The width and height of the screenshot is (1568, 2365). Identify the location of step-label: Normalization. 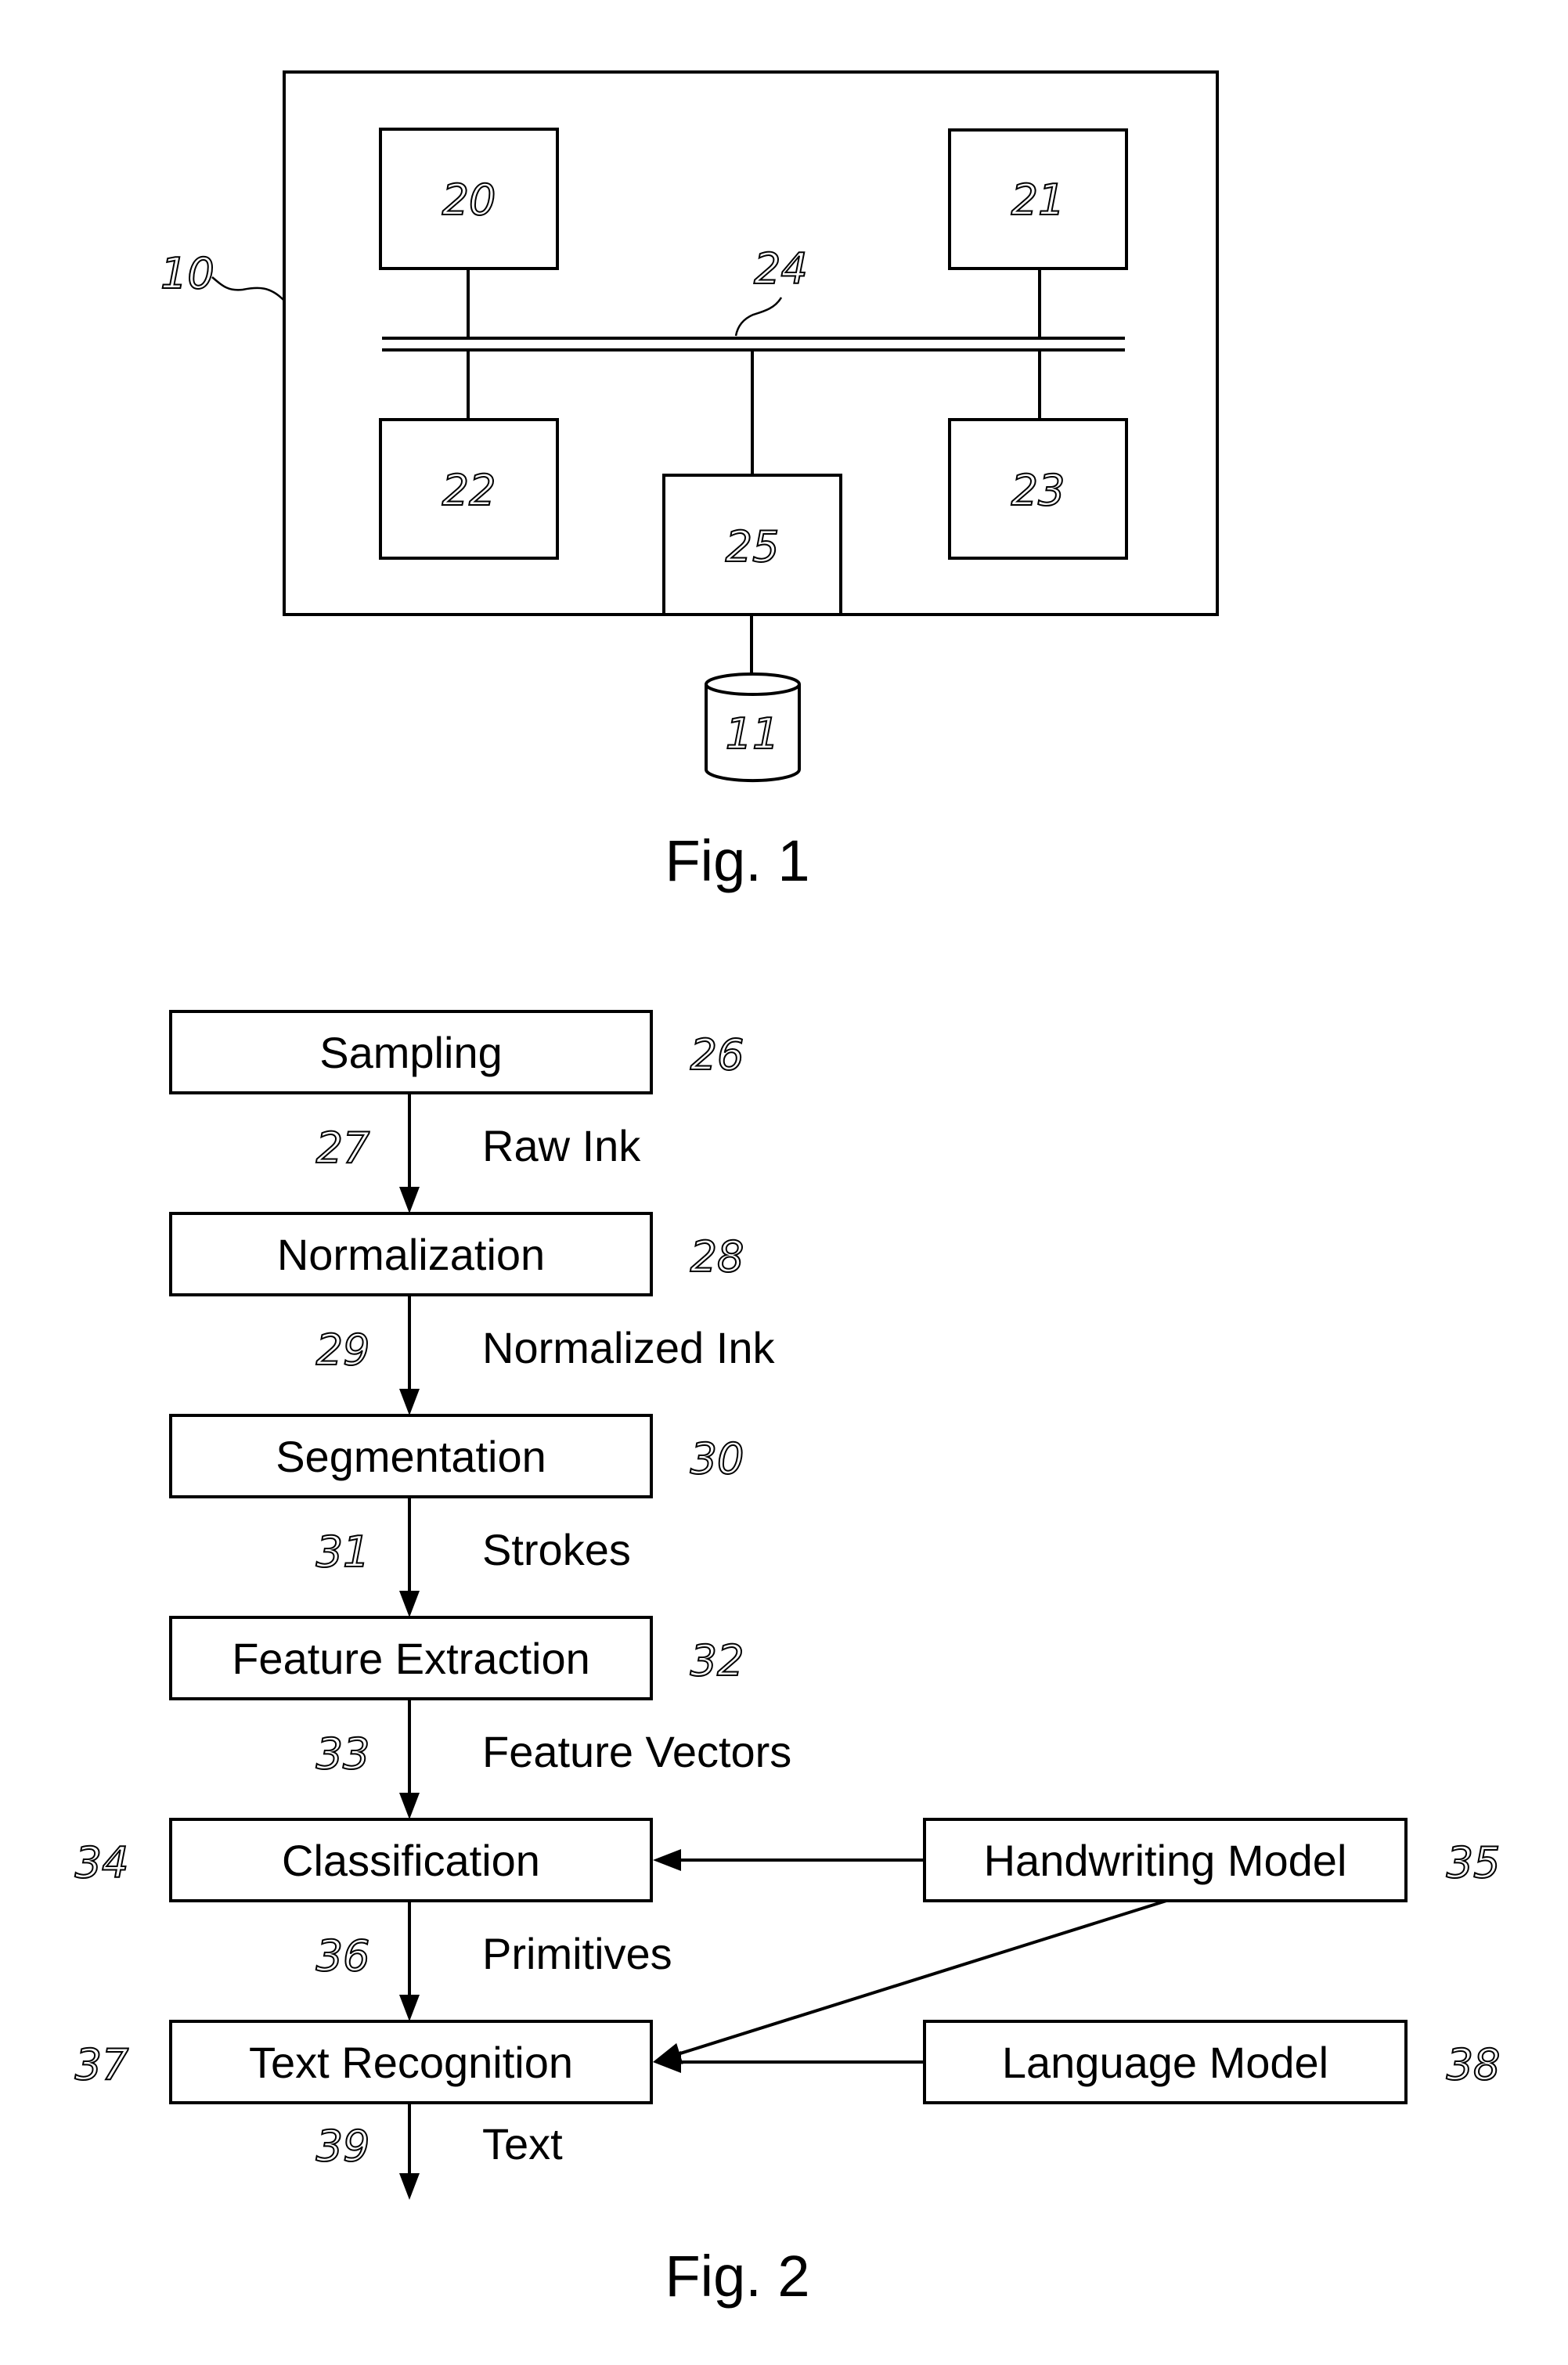
(411, 1254).